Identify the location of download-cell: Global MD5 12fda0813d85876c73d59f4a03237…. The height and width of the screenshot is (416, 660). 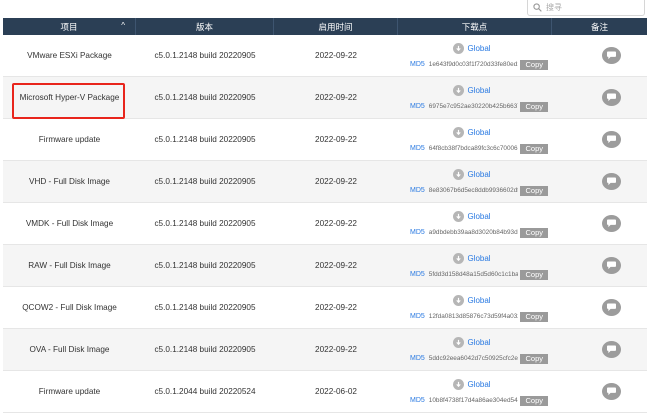
(475, 307).